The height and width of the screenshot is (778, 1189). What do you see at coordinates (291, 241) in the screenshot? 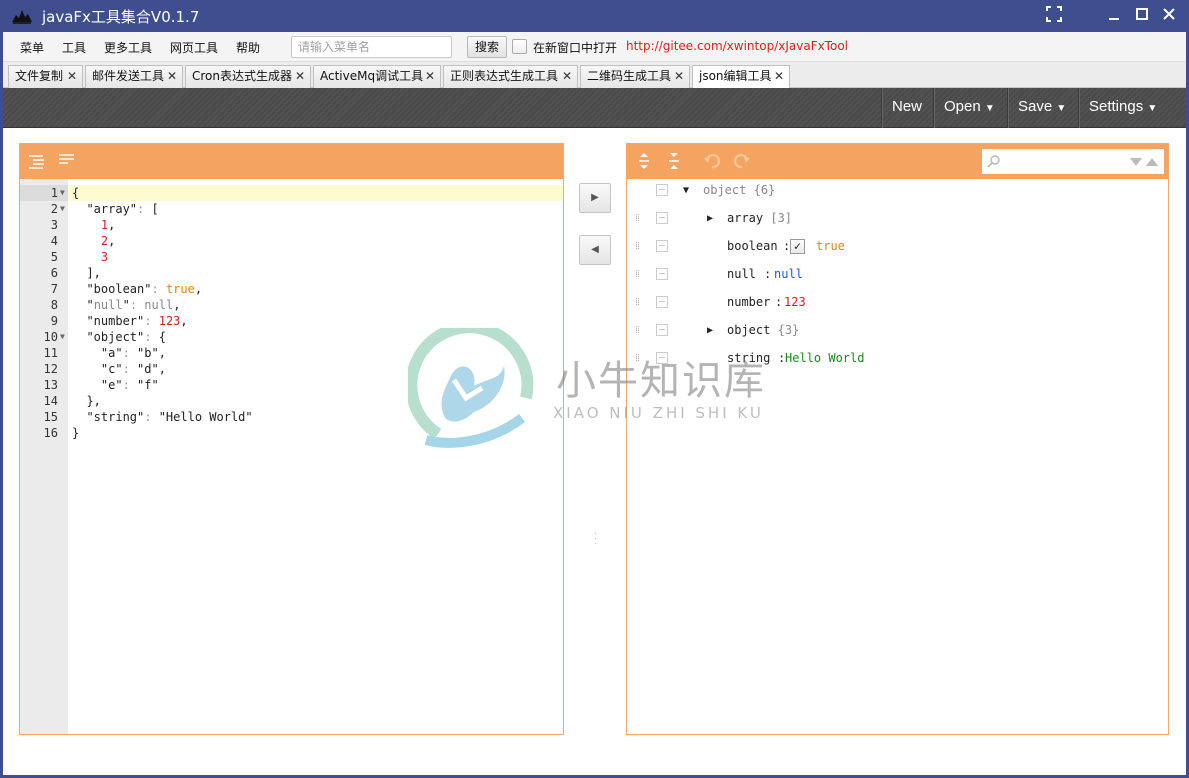
I see `code-line: 4 2,` at bounding box center [291, 241].